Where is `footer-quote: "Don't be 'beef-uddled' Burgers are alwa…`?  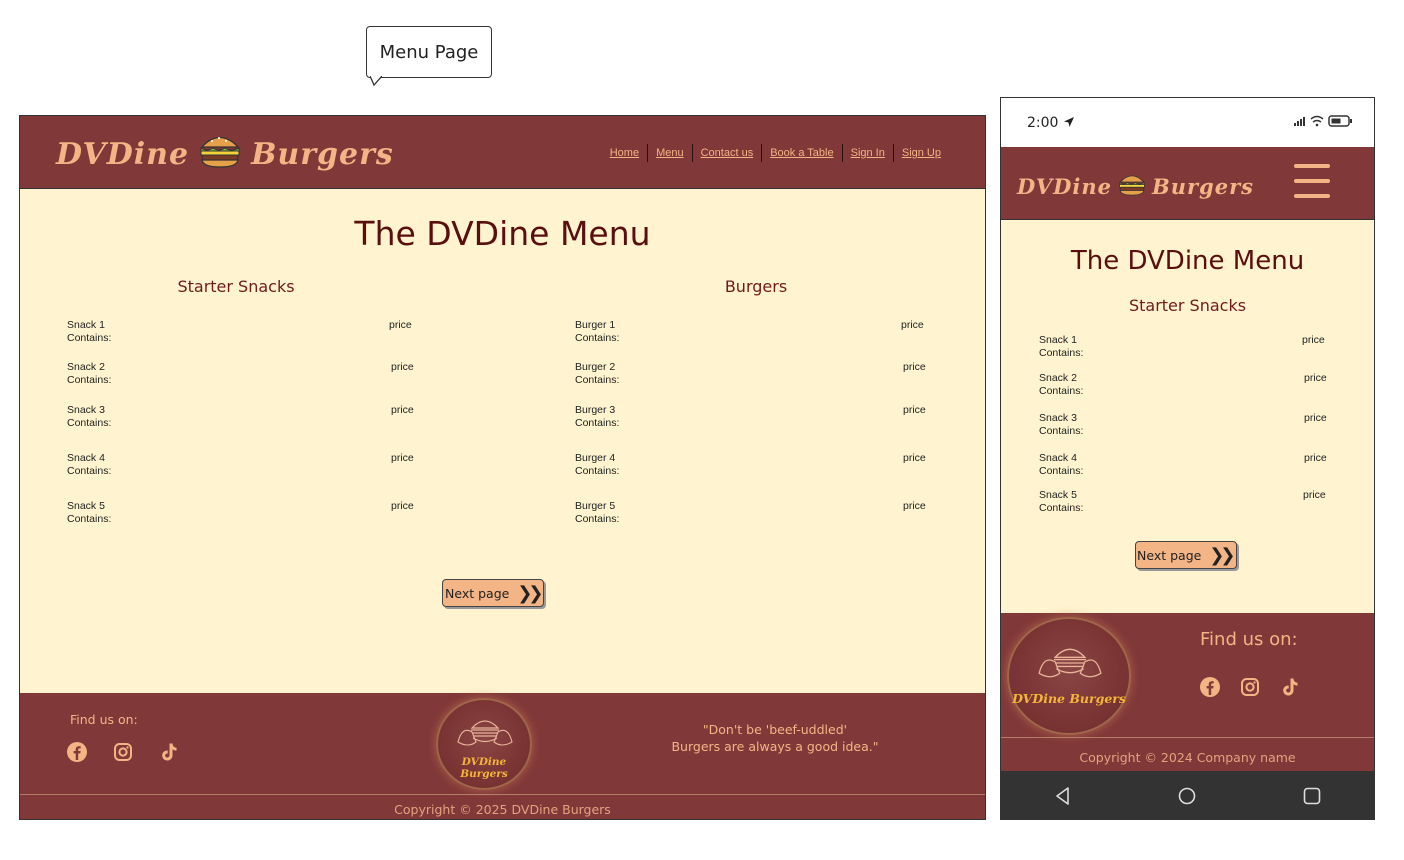 footer-quote: "Don't be 'beef-uddled' Burgers are alwa… is located at coordinates (775, 738).